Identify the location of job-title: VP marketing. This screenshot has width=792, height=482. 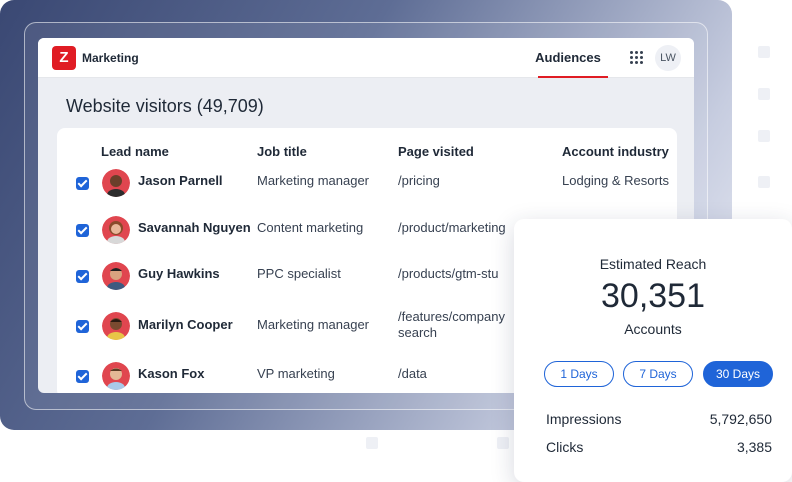
(296, 373).